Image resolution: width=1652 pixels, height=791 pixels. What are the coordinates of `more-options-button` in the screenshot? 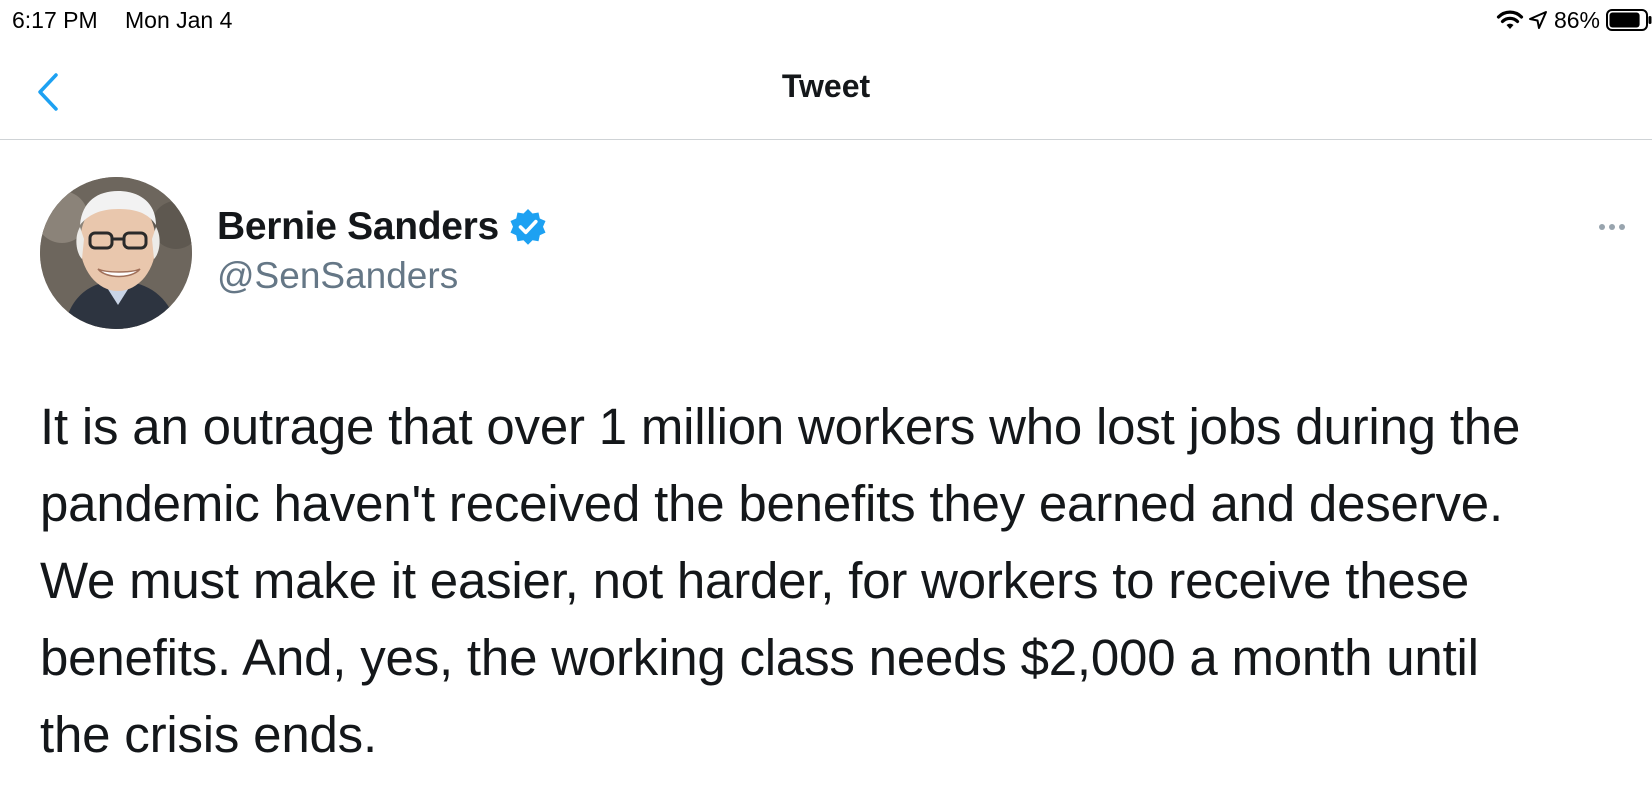 It's located at (1612, 227).